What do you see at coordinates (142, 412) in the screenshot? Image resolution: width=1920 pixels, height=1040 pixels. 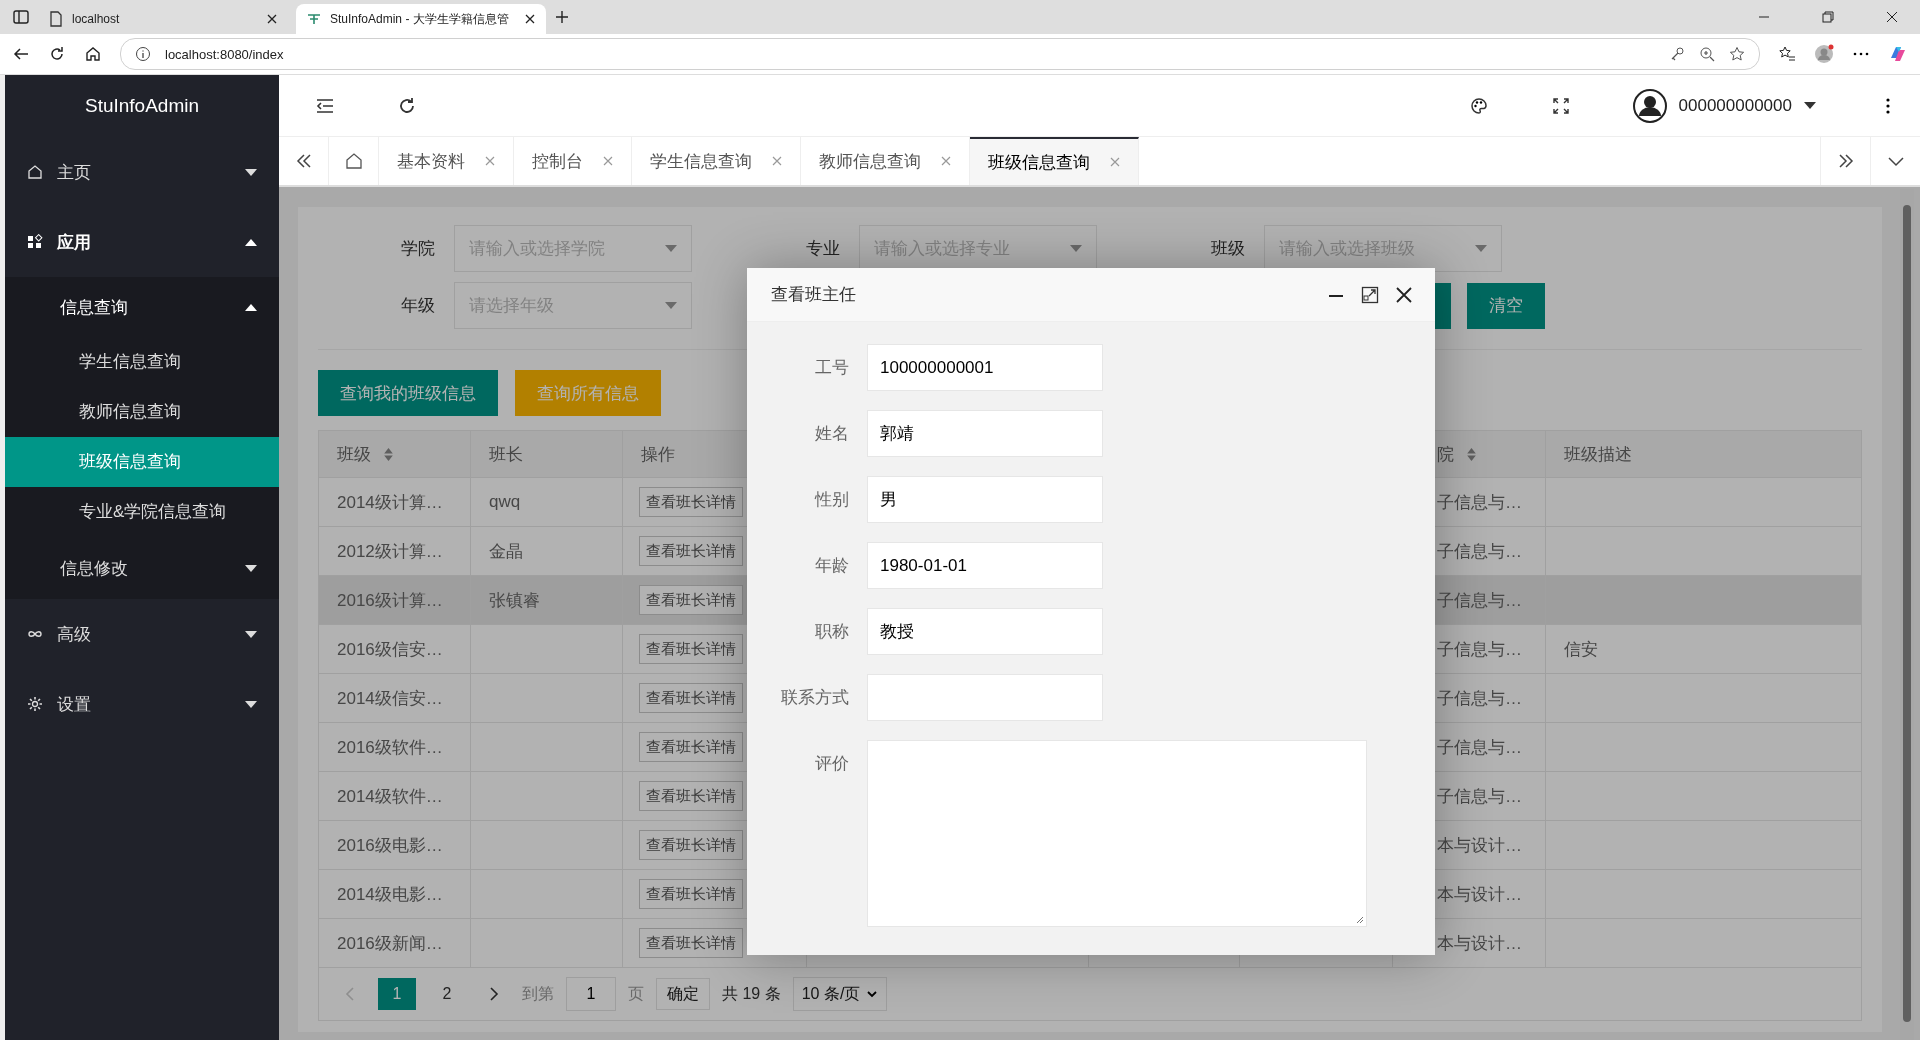 I see `sidebar-item: 教师信息查询` at bounding box center [142, 412].